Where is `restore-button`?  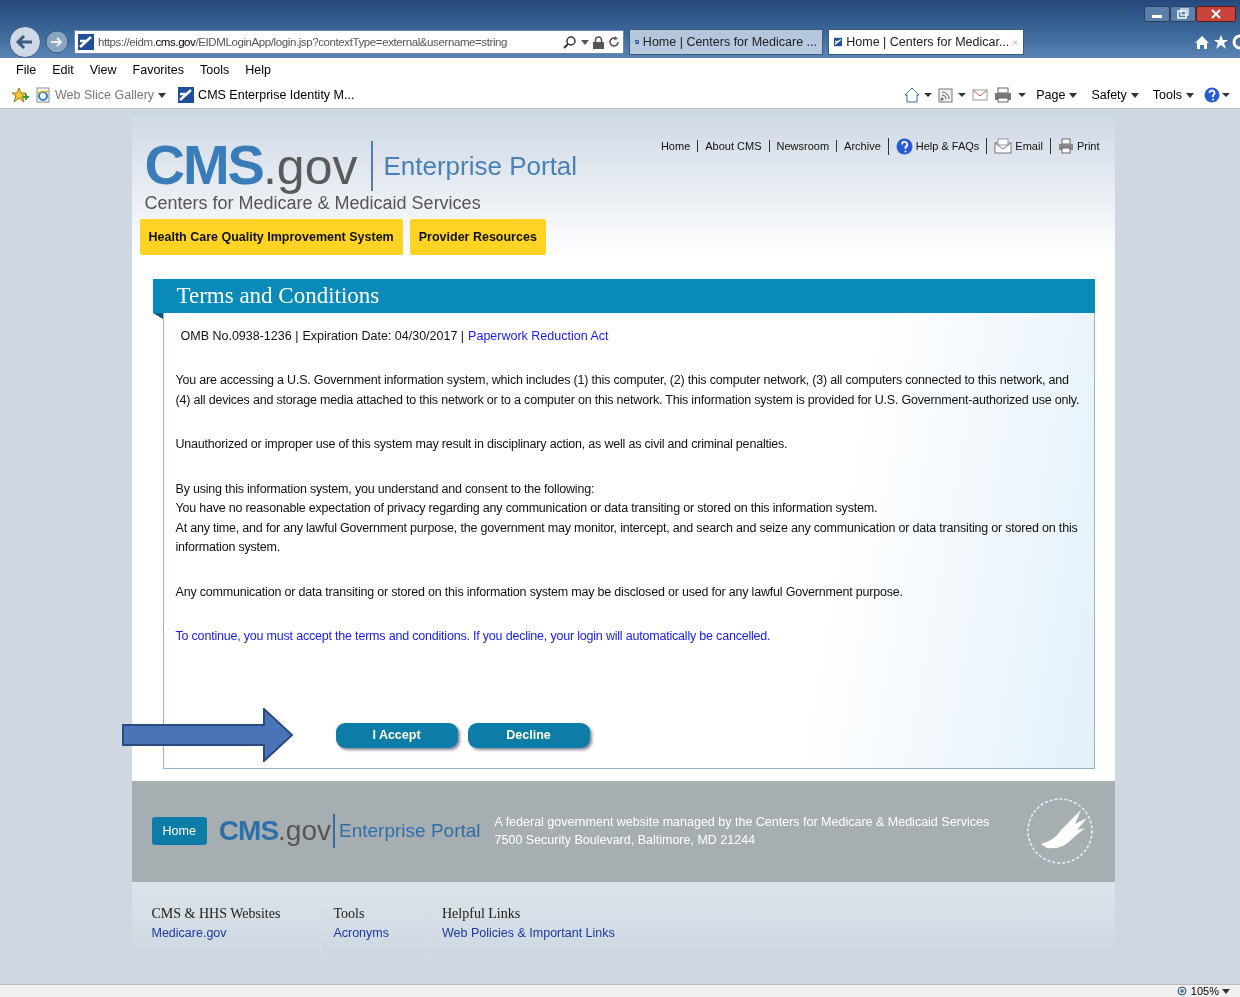
restore-button is located at coordinates (1183, 14).